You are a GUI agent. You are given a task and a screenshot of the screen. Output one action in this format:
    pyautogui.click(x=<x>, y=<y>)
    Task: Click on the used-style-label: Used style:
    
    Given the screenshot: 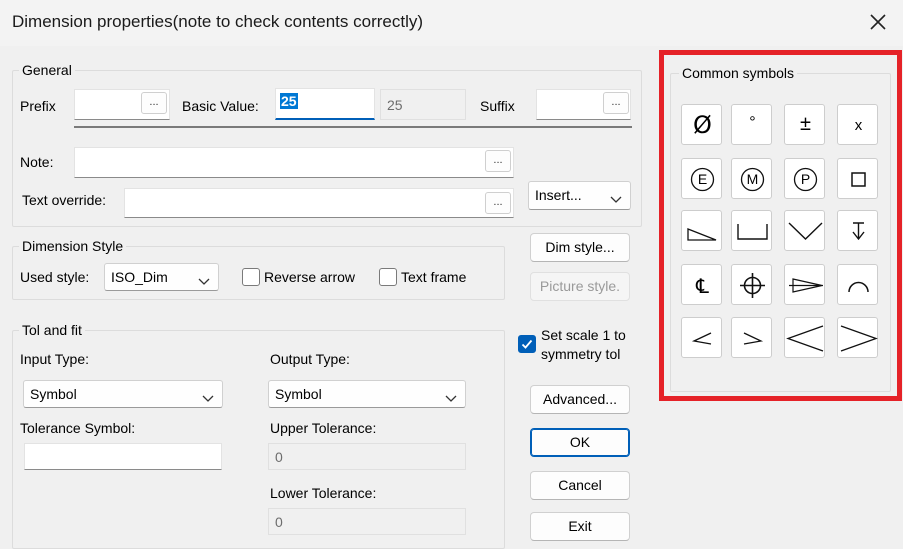 What is the action you would take?
    pyautogui.click(x=55, y=277)
    